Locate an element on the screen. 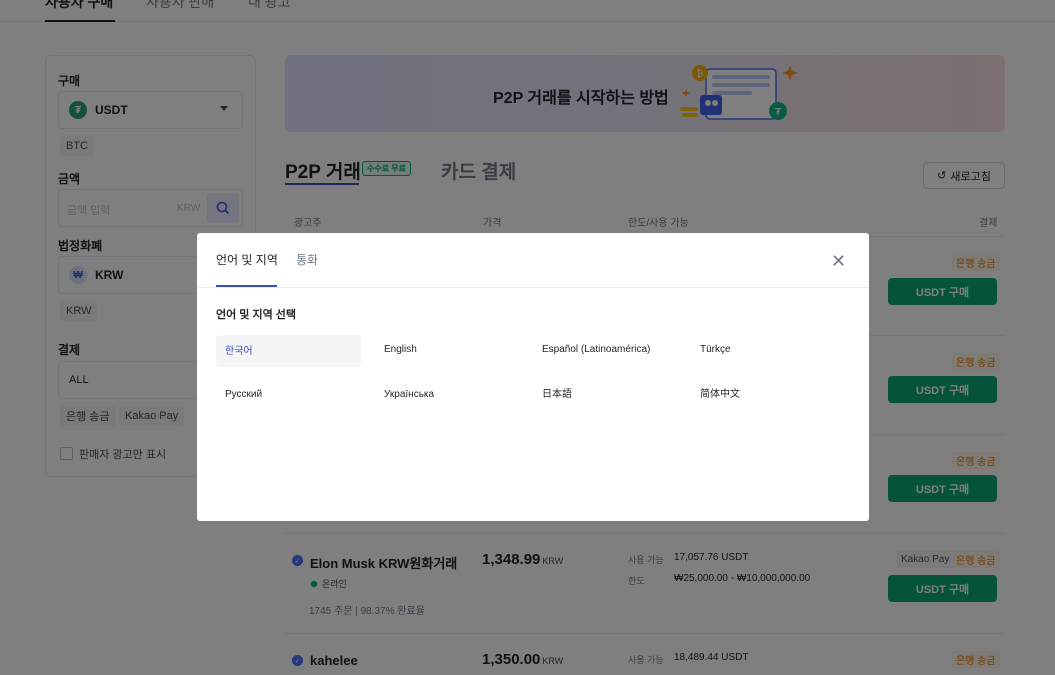 The image size is (1055, 675). lang-option-chinese: 简体中文 is located at coordinates (763, 394).